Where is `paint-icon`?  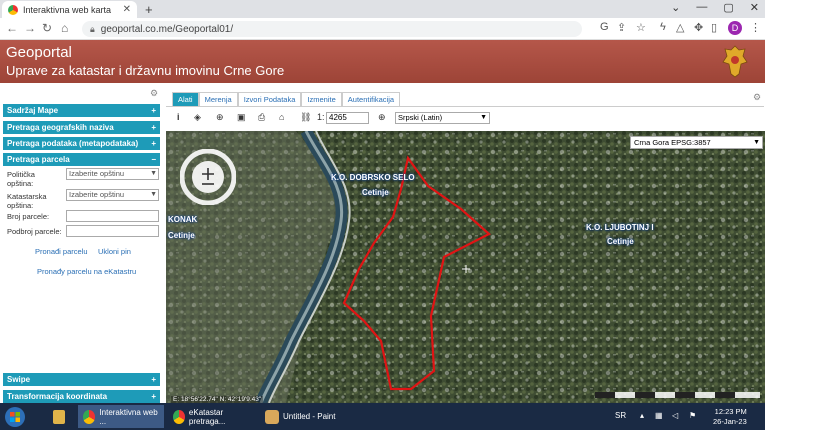 paint-icon is located at coordinates (272, 416).